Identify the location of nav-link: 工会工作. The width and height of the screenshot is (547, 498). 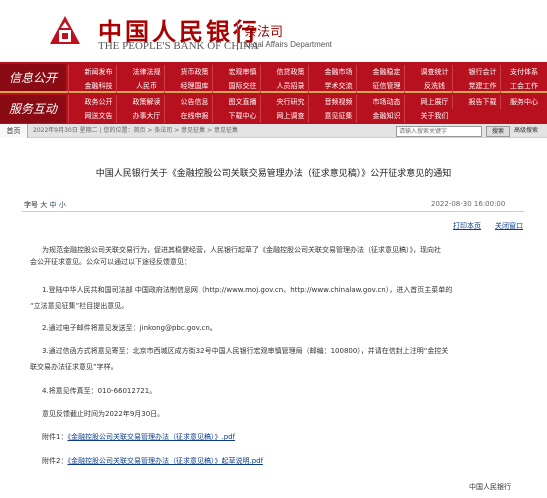
(523, 86).